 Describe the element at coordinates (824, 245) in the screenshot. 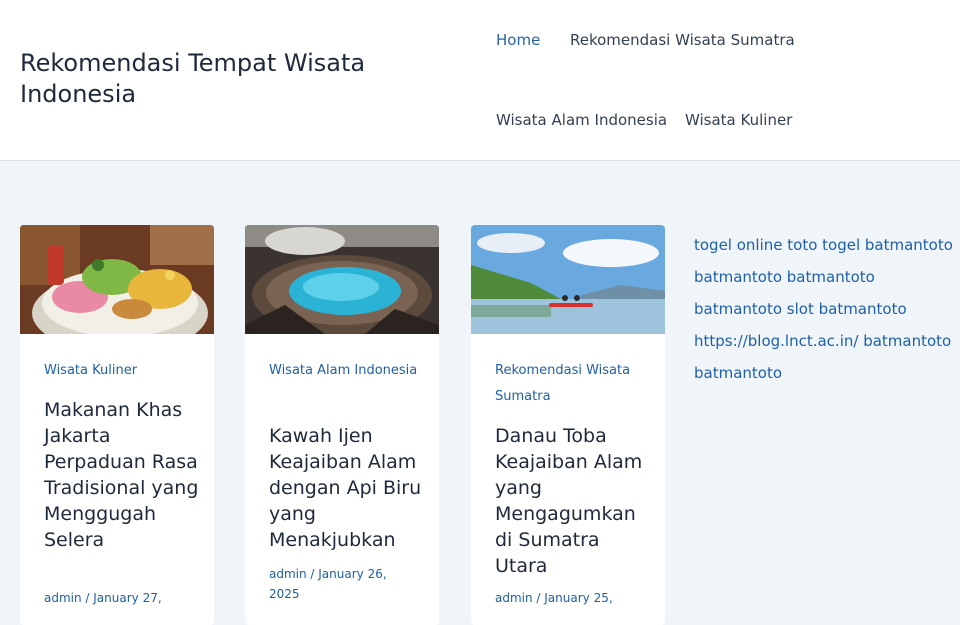

I see `sidebar-link: togel online toto togel batmantoto` at that location.